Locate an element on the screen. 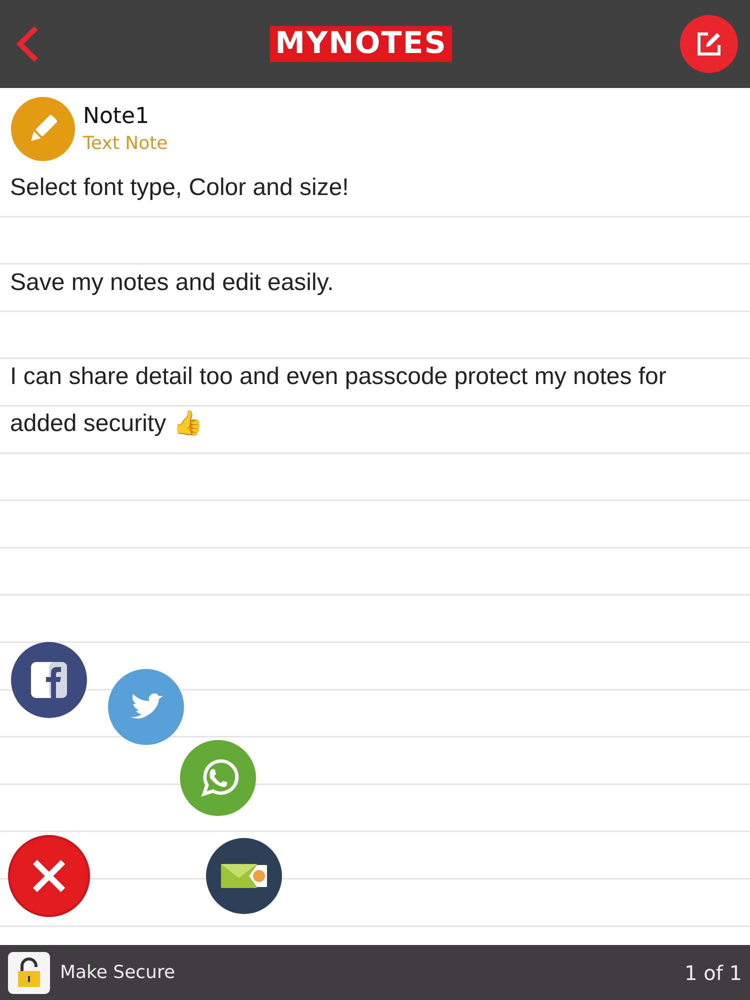 This screenshot has width=750, height=1000. note-text: I can share detail too and even passcode protect my notes for added security 👍 is located at coordinates (339, 401).